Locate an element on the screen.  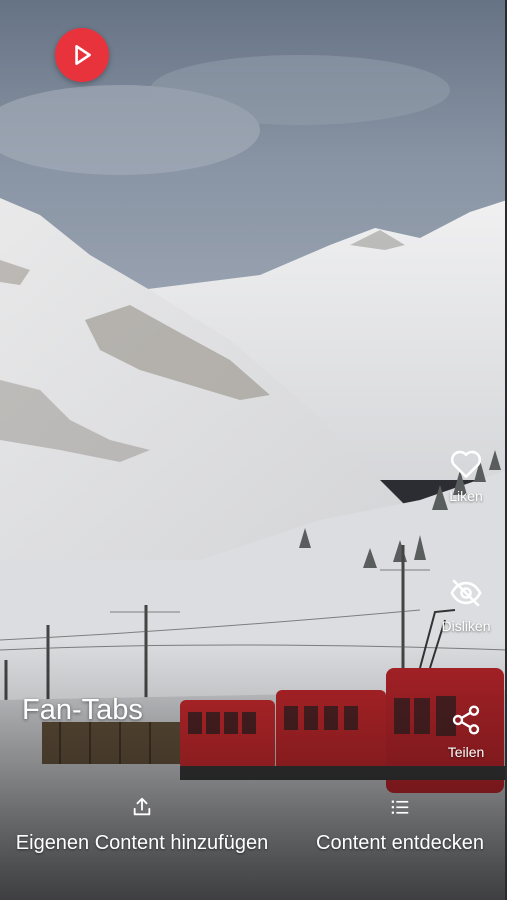
dislike-button: Disliken is located at coordinates (466, 605).